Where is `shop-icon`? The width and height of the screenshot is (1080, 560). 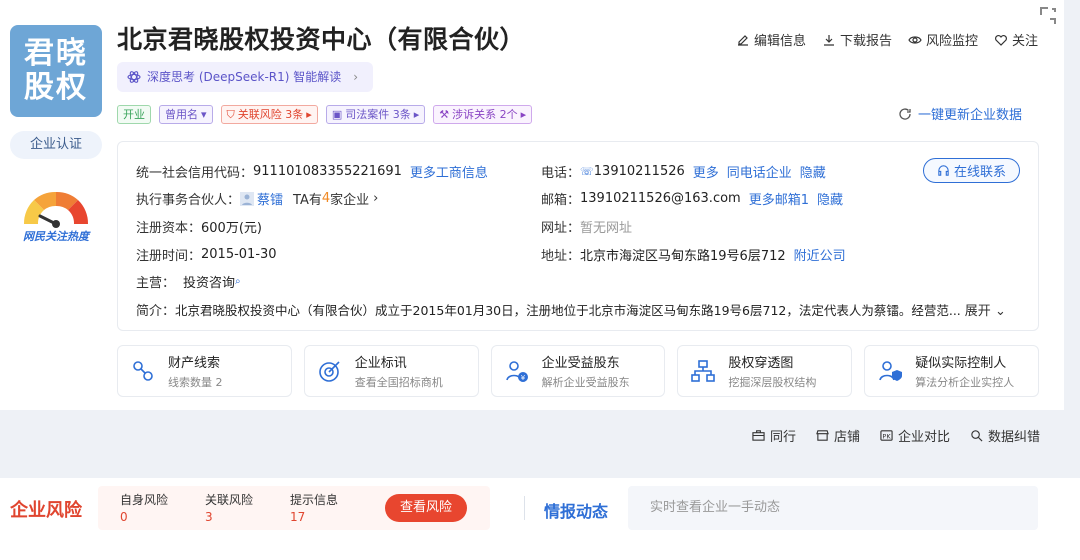
shop-icon is located at coordinates (822, 435).